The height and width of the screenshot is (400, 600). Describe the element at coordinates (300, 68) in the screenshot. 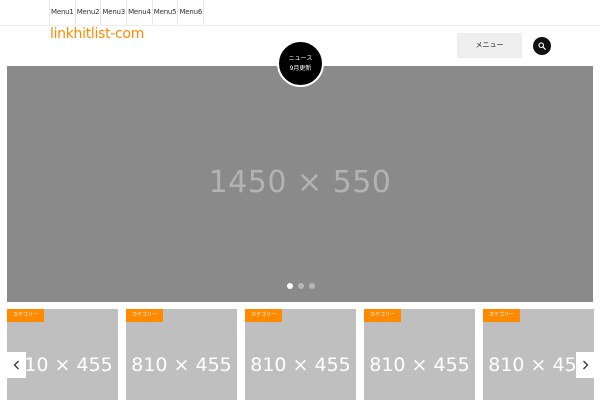

I see `news-badge-line2: 9月更新` at that location.